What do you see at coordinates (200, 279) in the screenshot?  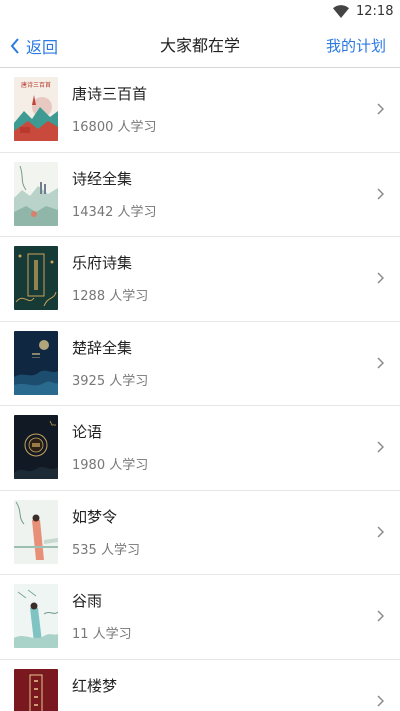 I see `list-item: 乐府诗集 1288 人学习` at bounding box center [200, 279].